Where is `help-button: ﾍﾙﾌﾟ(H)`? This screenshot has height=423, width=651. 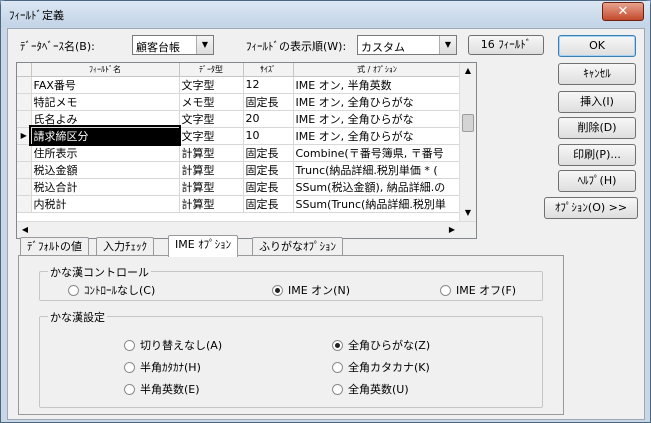 help-button: ﾍﾙﾌﾟ(H) is located at coordinates (597, 181).